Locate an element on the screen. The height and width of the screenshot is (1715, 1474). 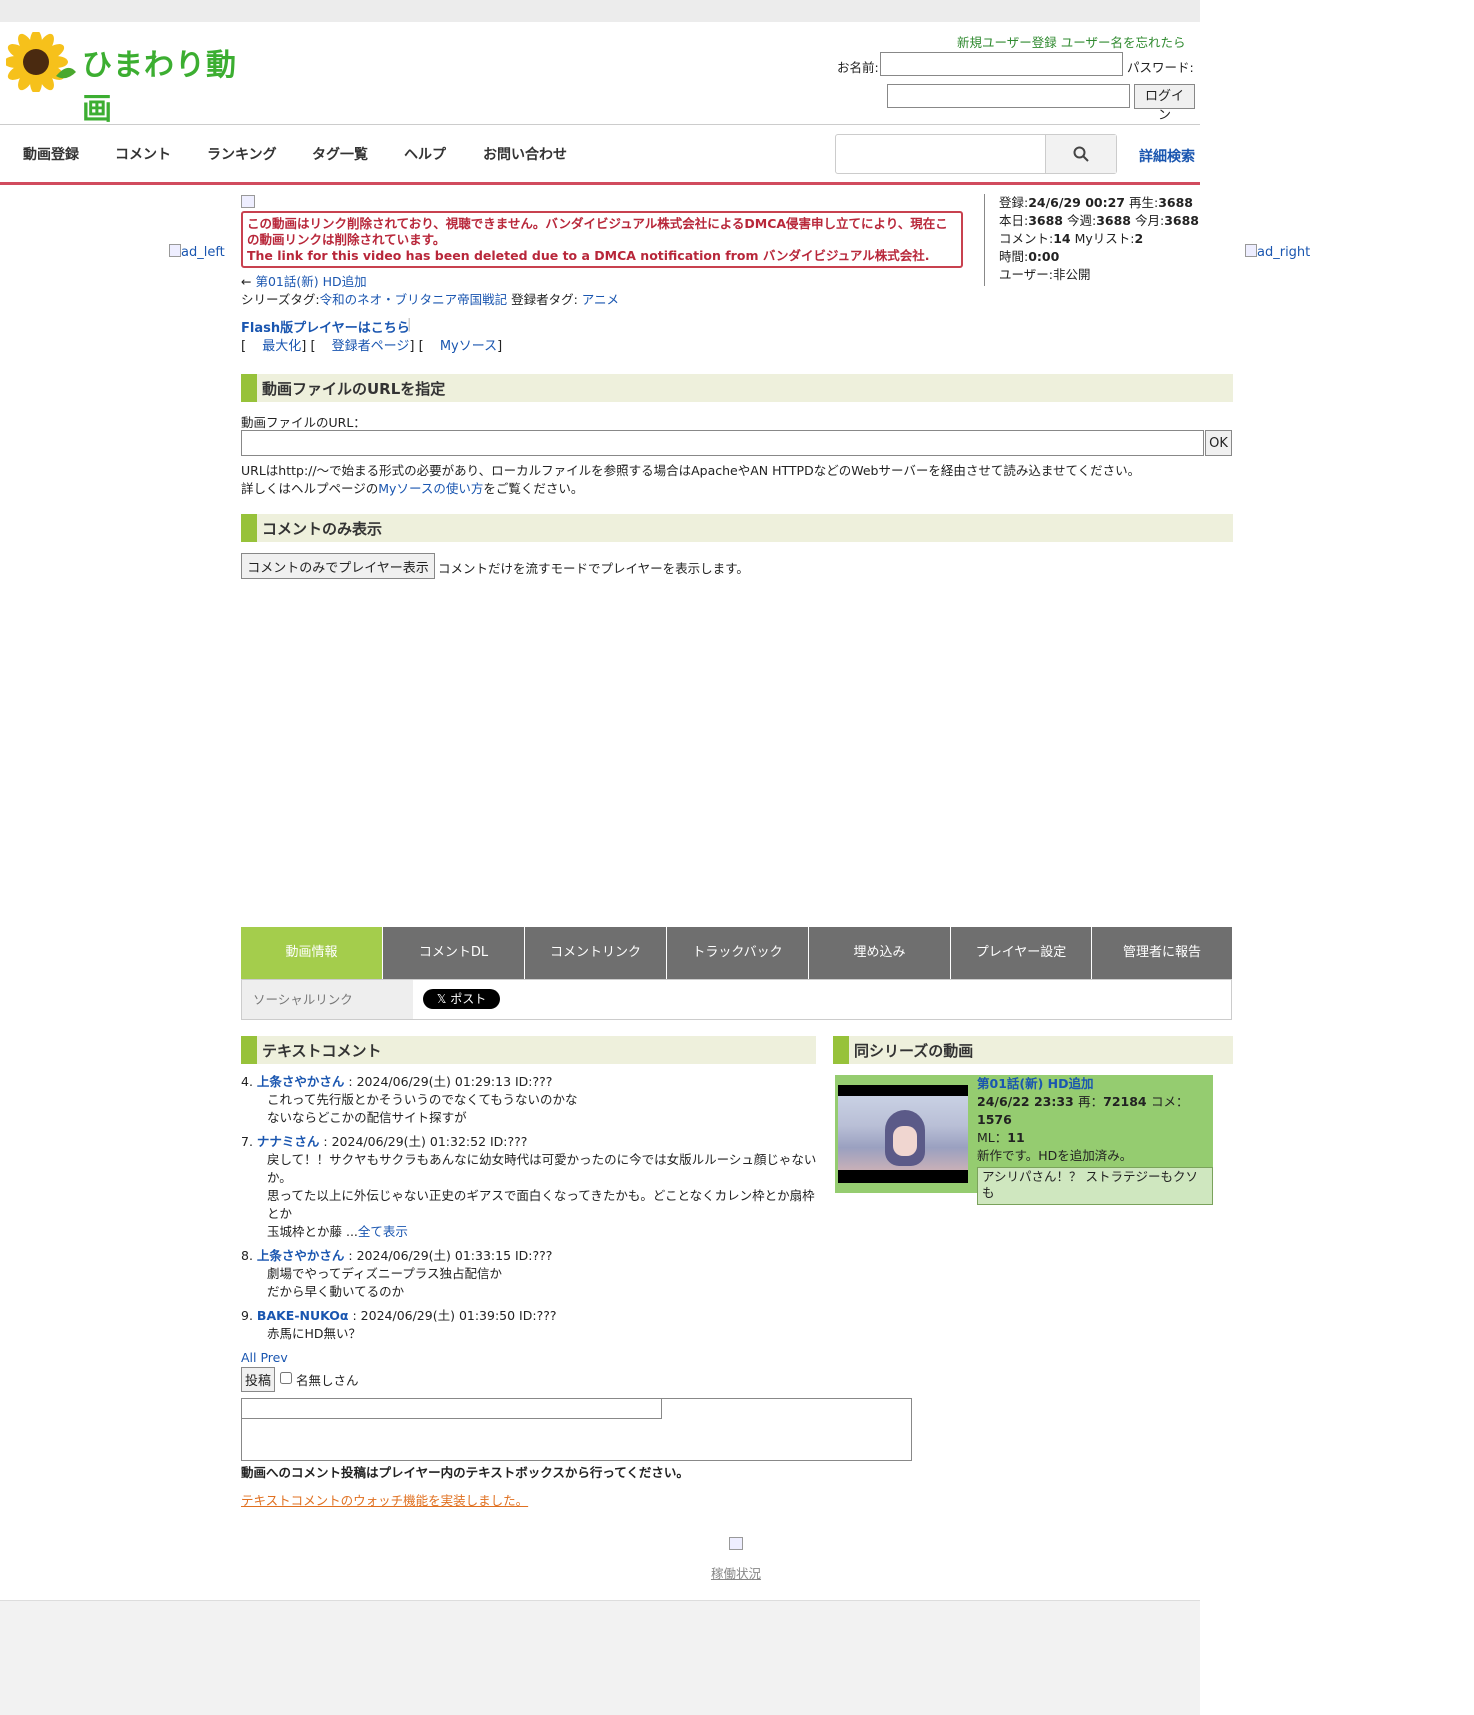
uploader-page-link: 登録者ページ is located at coordinates (371, 346).